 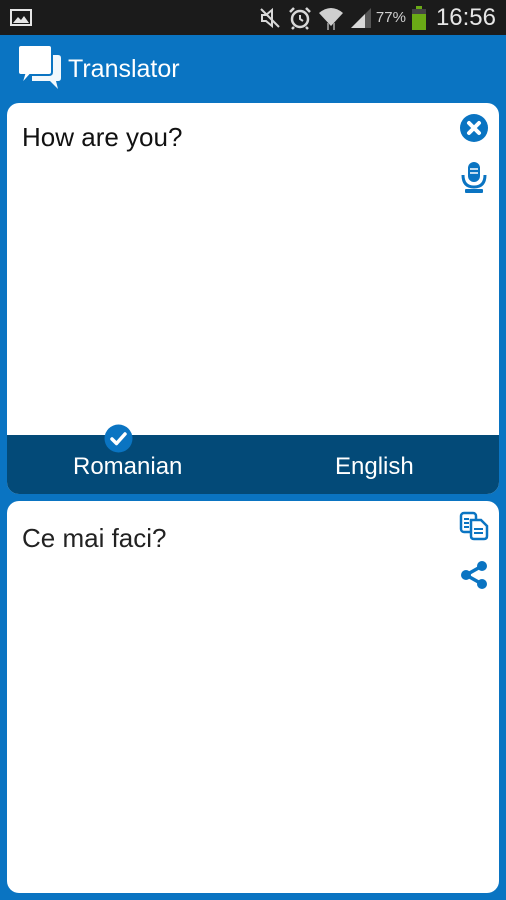 I want to click on selected-check-icon, so click(x=118, y=438).